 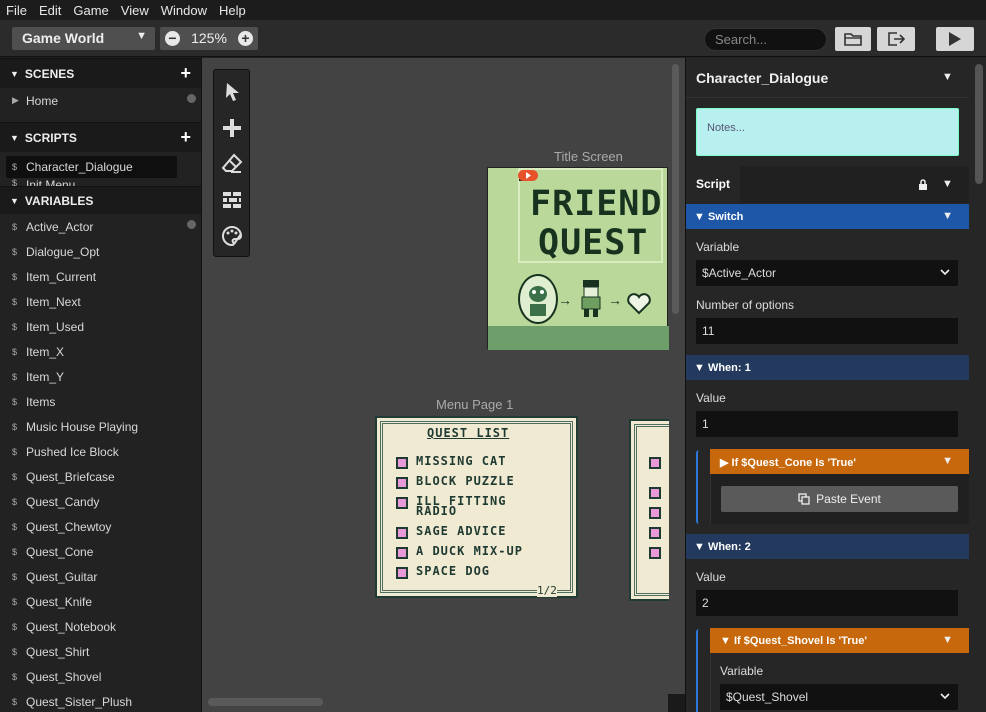 I want to click on sidebar-item-scene: ▶ Home, so click(x=100, y=100).